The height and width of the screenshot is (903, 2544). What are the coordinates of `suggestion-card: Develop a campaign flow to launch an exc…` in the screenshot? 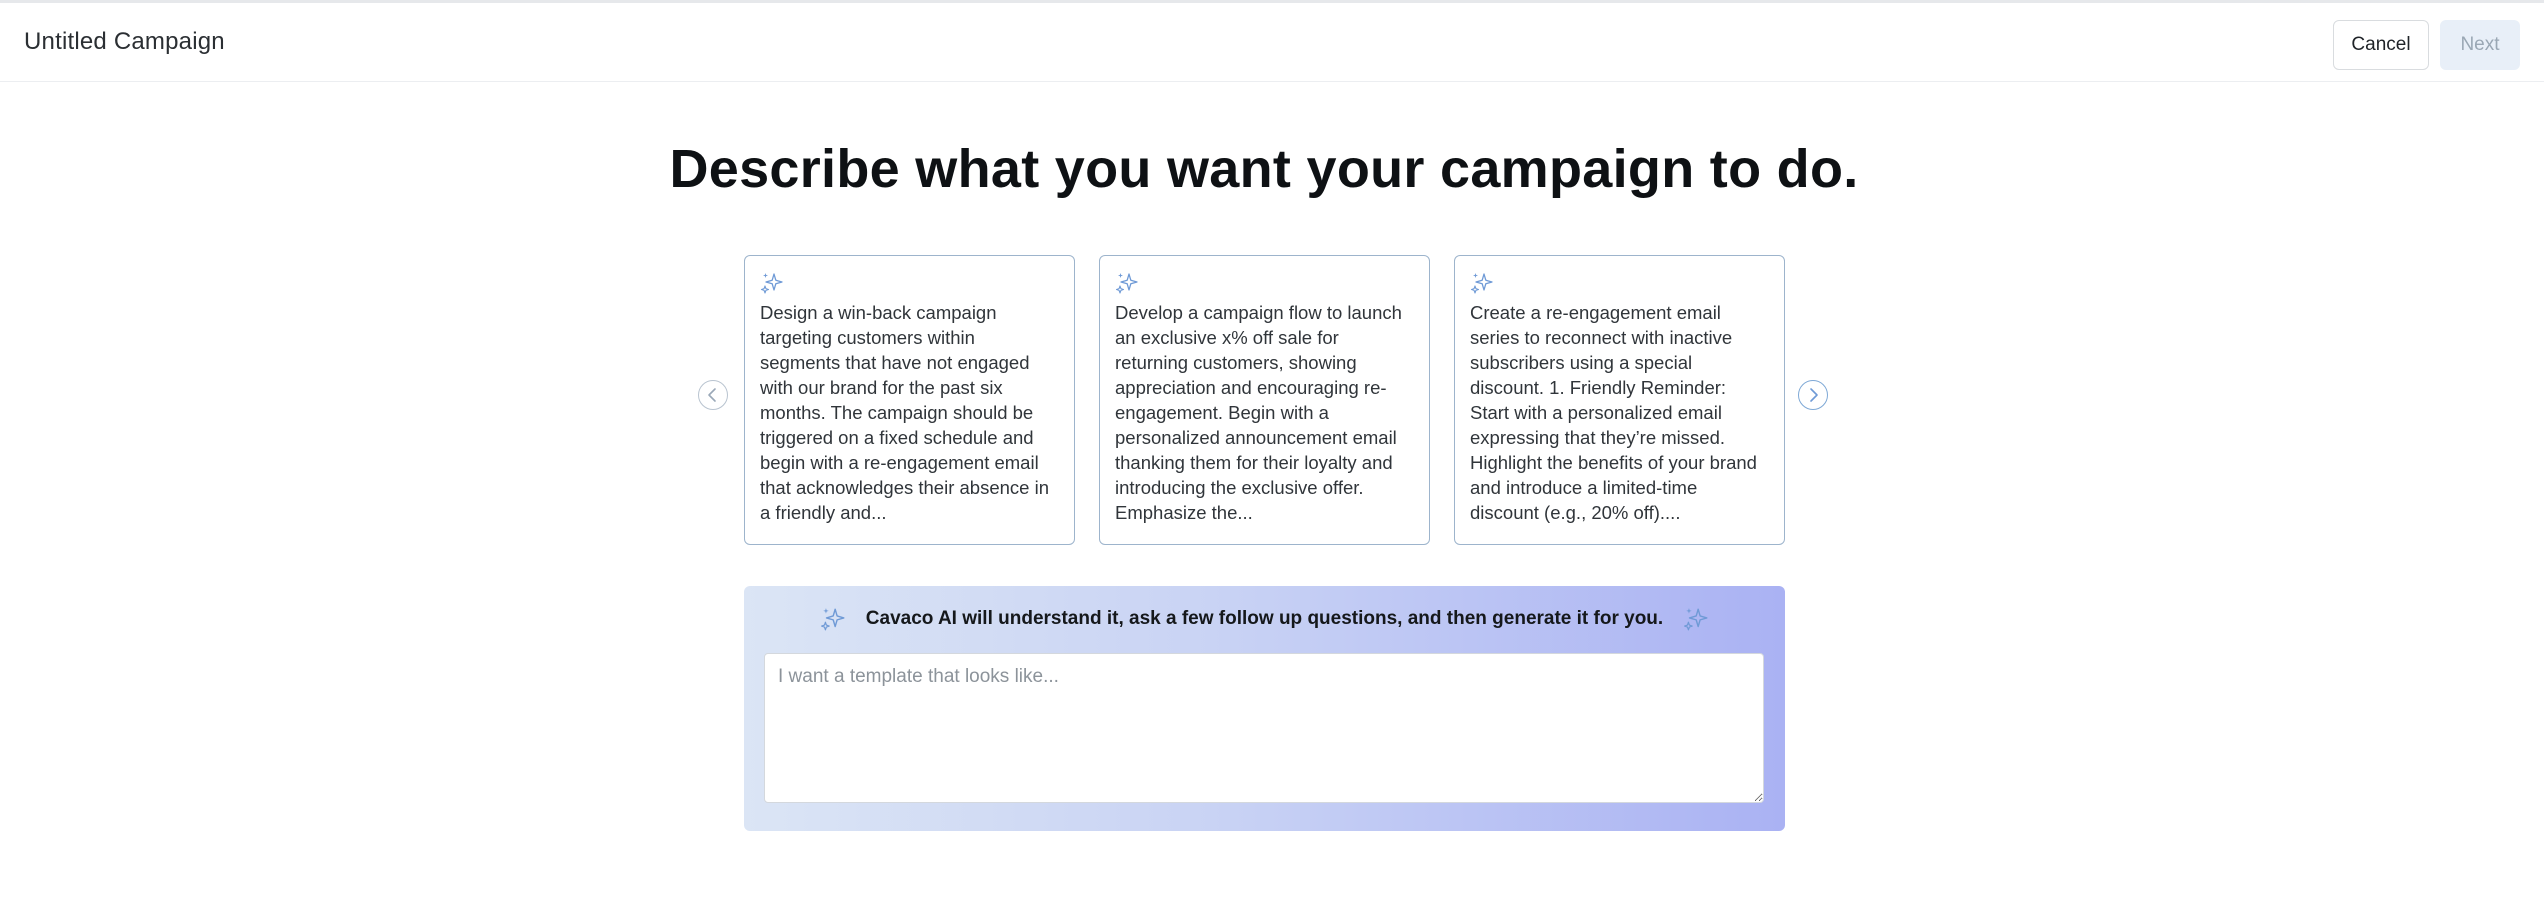 It's located at (1264, 400).